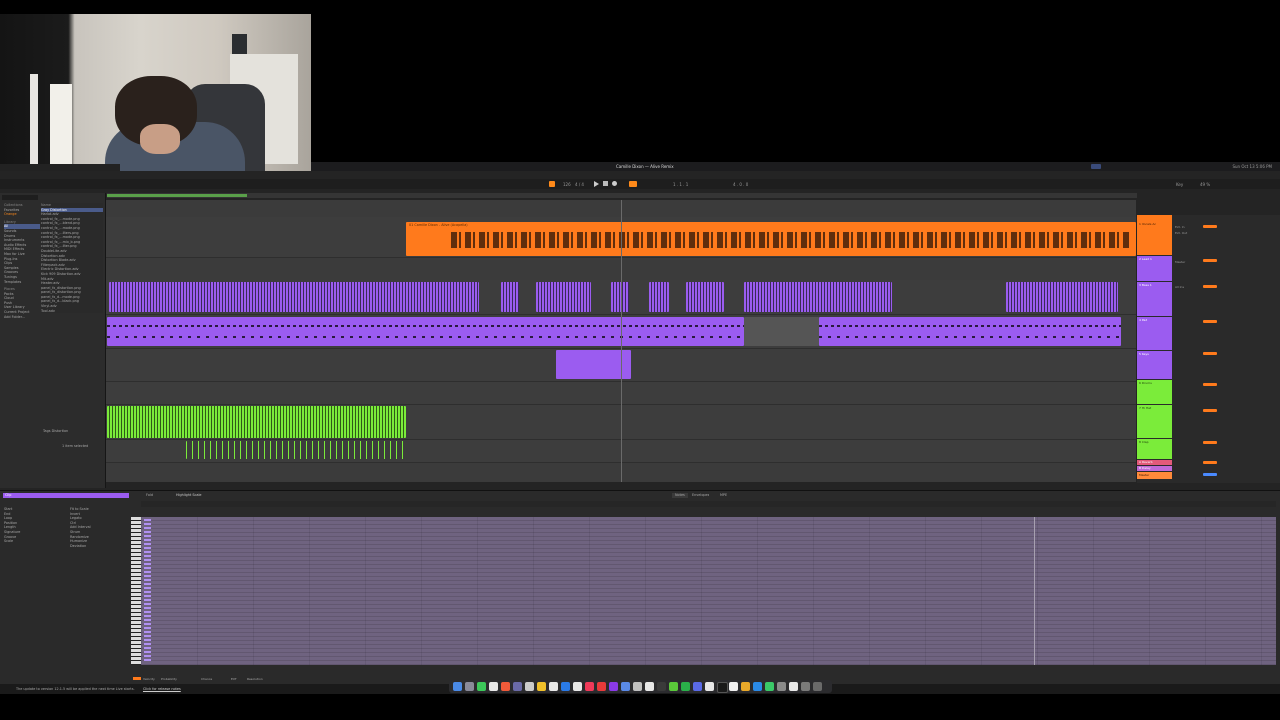 The width and height of the screenshot is (1280, 720). What do you see at coordinates (469, 686) in the screenshot?
I see `launchpad-icon` at bounding box center [469, 686].